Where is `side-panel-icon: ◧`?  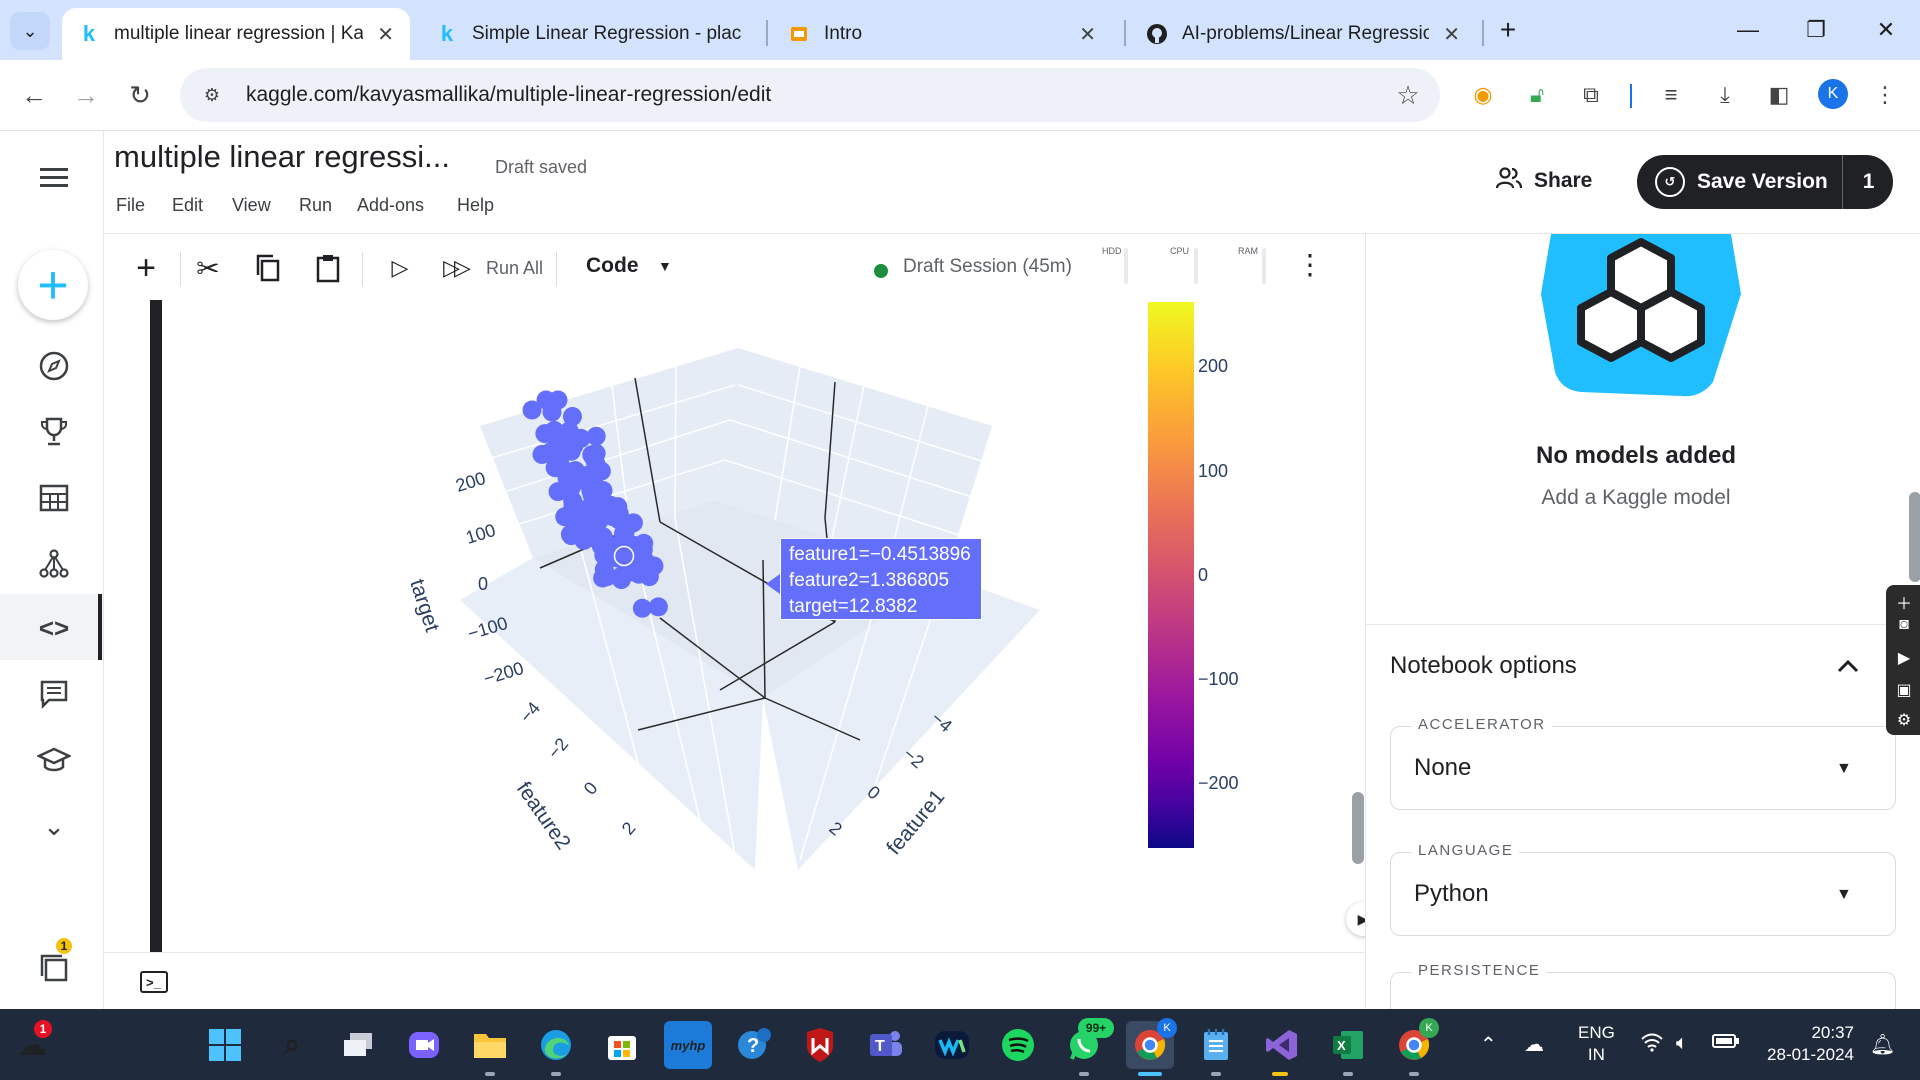
side-panel-icon: ◧ is located at coordinates (1779, 95).